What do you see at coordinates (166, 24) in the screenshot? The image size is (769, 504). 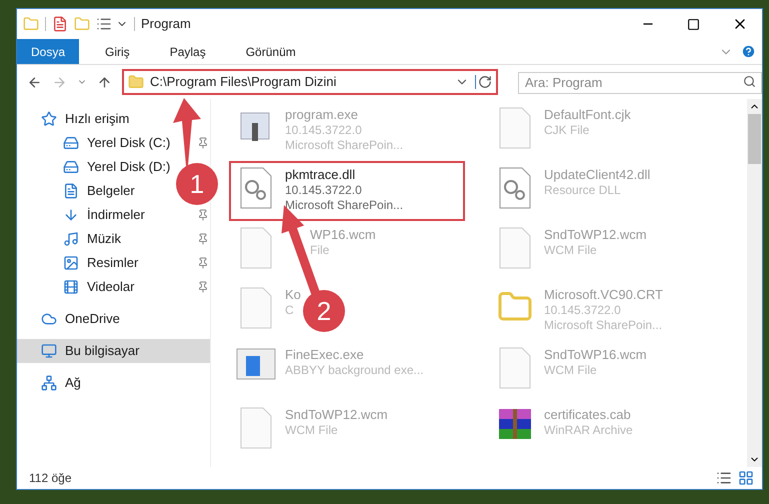 I see `window-title: Program` at bounding box center [166, 24].